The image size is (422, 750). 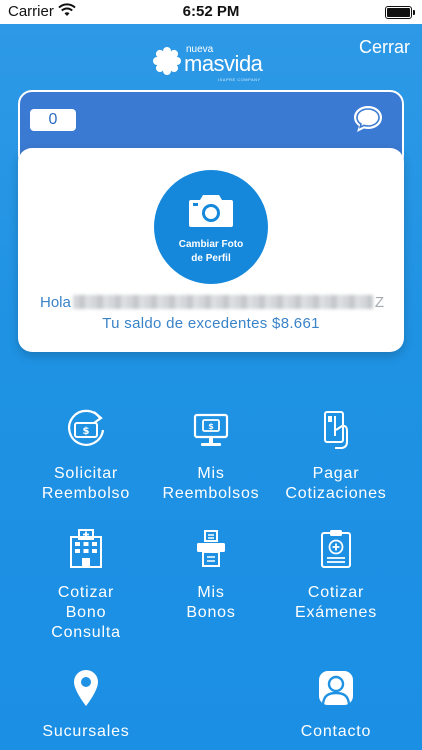 What do you see at coordinates (336, 575) in the screenshot?
I see `menu-cotizar-examenes: Cotizar Exámenes` at bounding box center [336, 575].